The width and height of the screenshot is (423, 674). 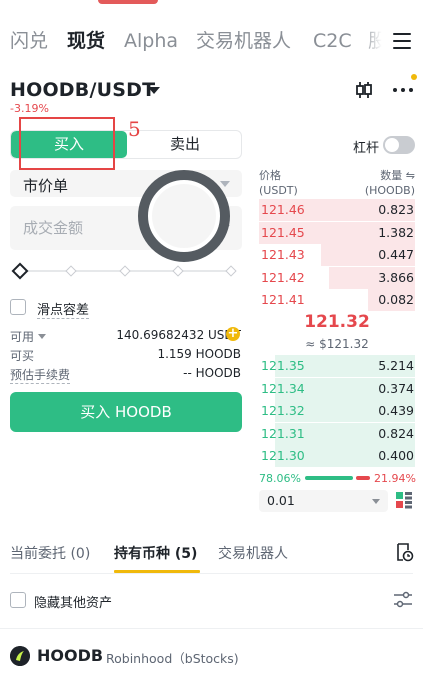 I want to click on nav-tab-trading-bots: 交易机器人, so click(x=243, y=41).